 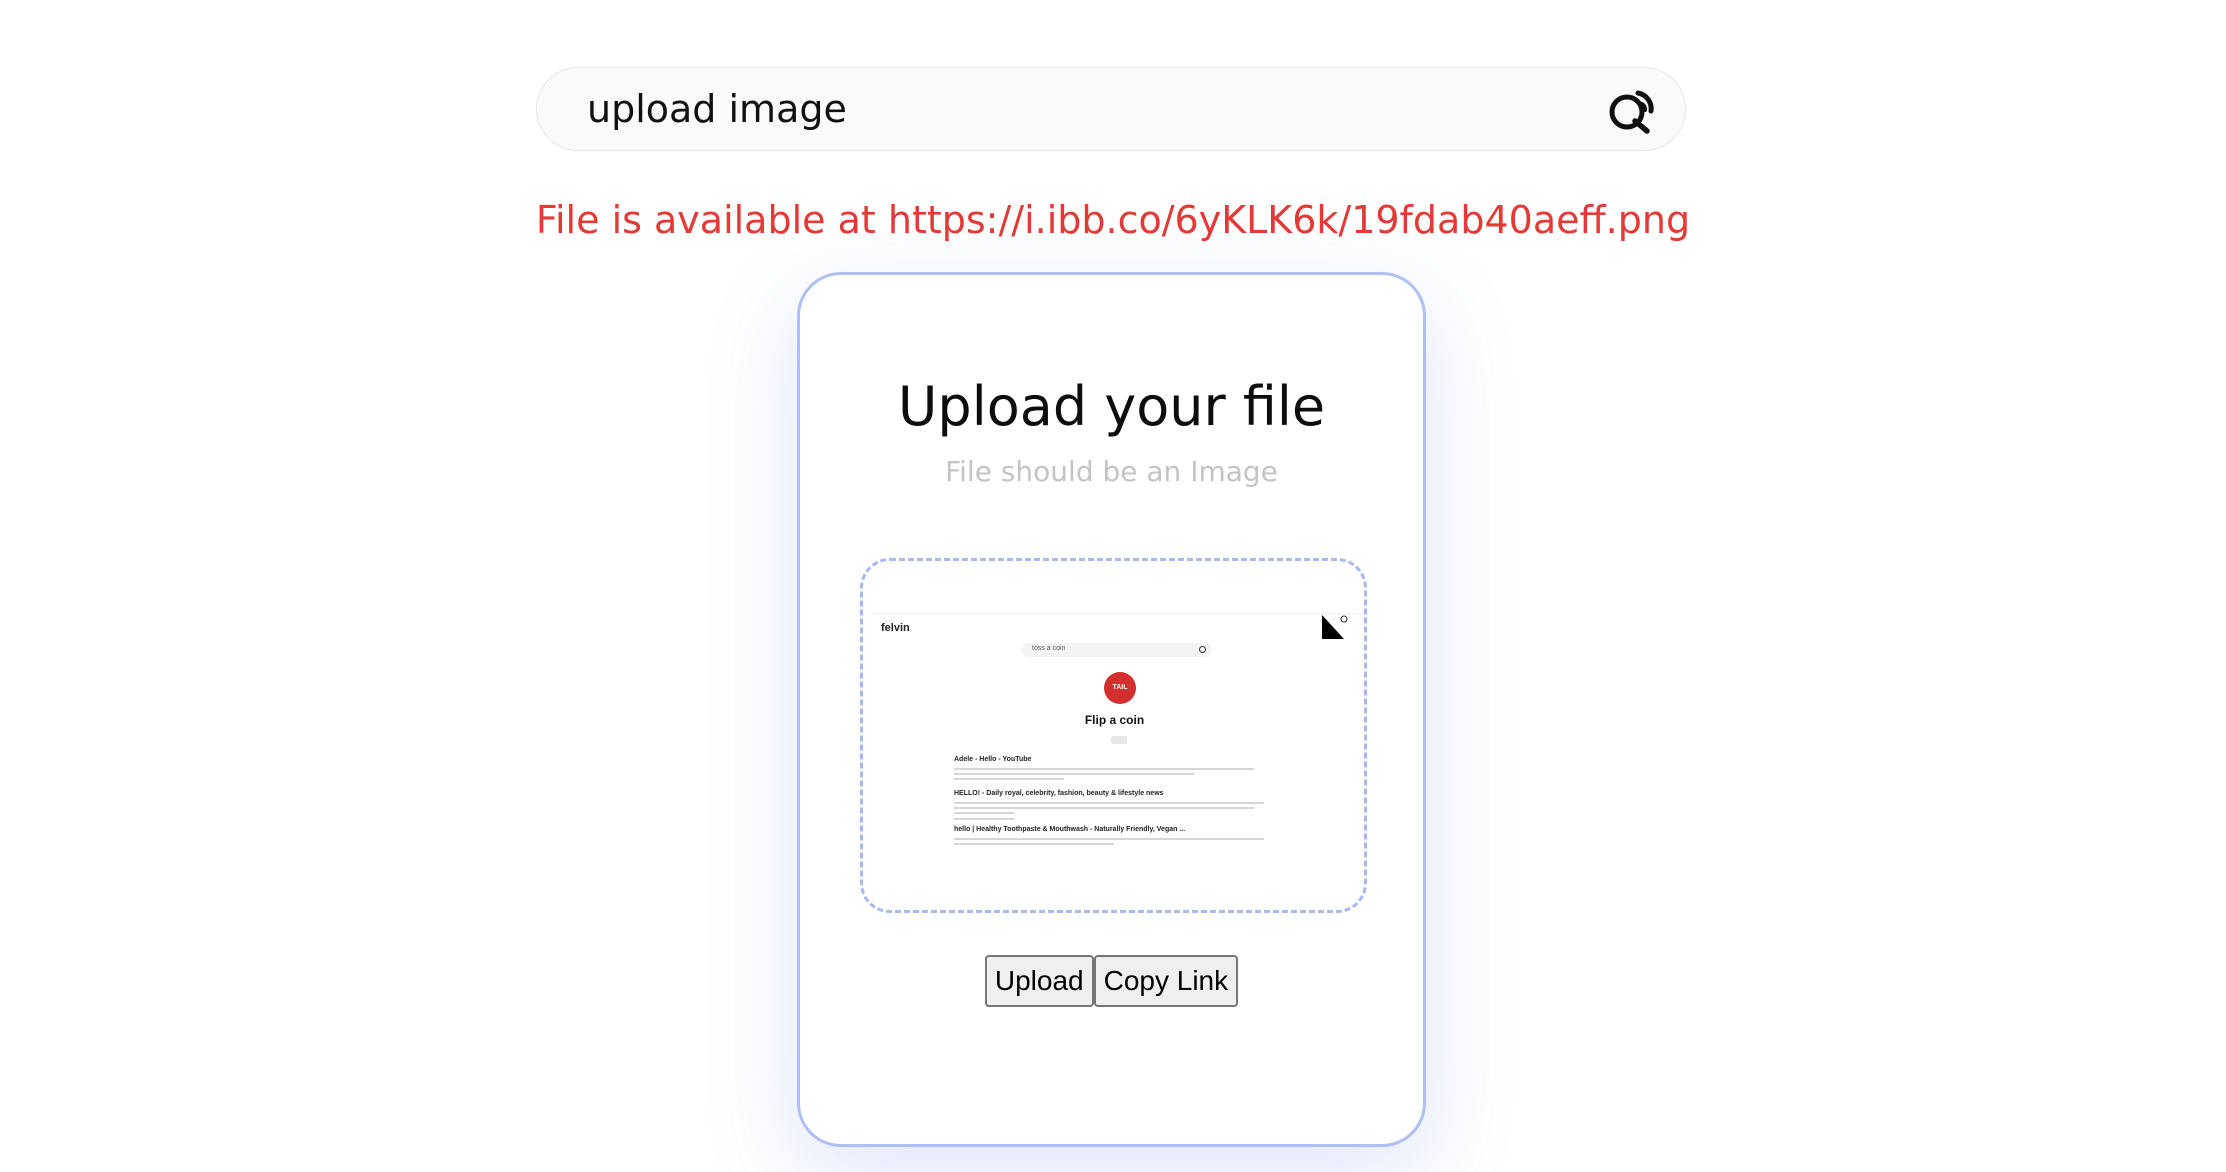 What do you see at coordinates (1111, 406) in the screenshot?
I see `card-title: Upload your file` at bounding box center [1111, 406].